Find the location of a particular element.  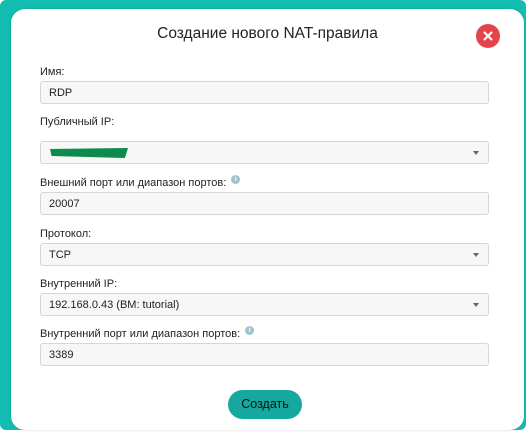

public-ip-label-text: Публичный IP: is located at coordinates (77, 122).